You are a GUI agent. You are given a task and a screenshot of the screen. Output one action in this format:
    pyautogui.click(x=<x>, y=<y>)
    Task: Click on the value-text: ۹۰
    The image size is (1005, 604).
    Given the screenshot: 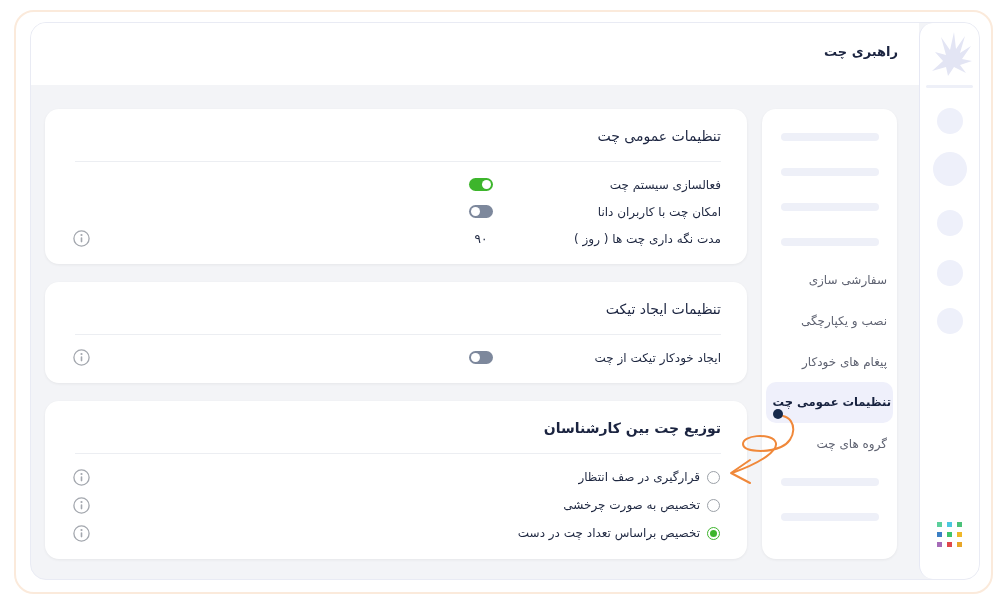 What is the action you would take?
    pyautogui.click(x=481, y=239)
    